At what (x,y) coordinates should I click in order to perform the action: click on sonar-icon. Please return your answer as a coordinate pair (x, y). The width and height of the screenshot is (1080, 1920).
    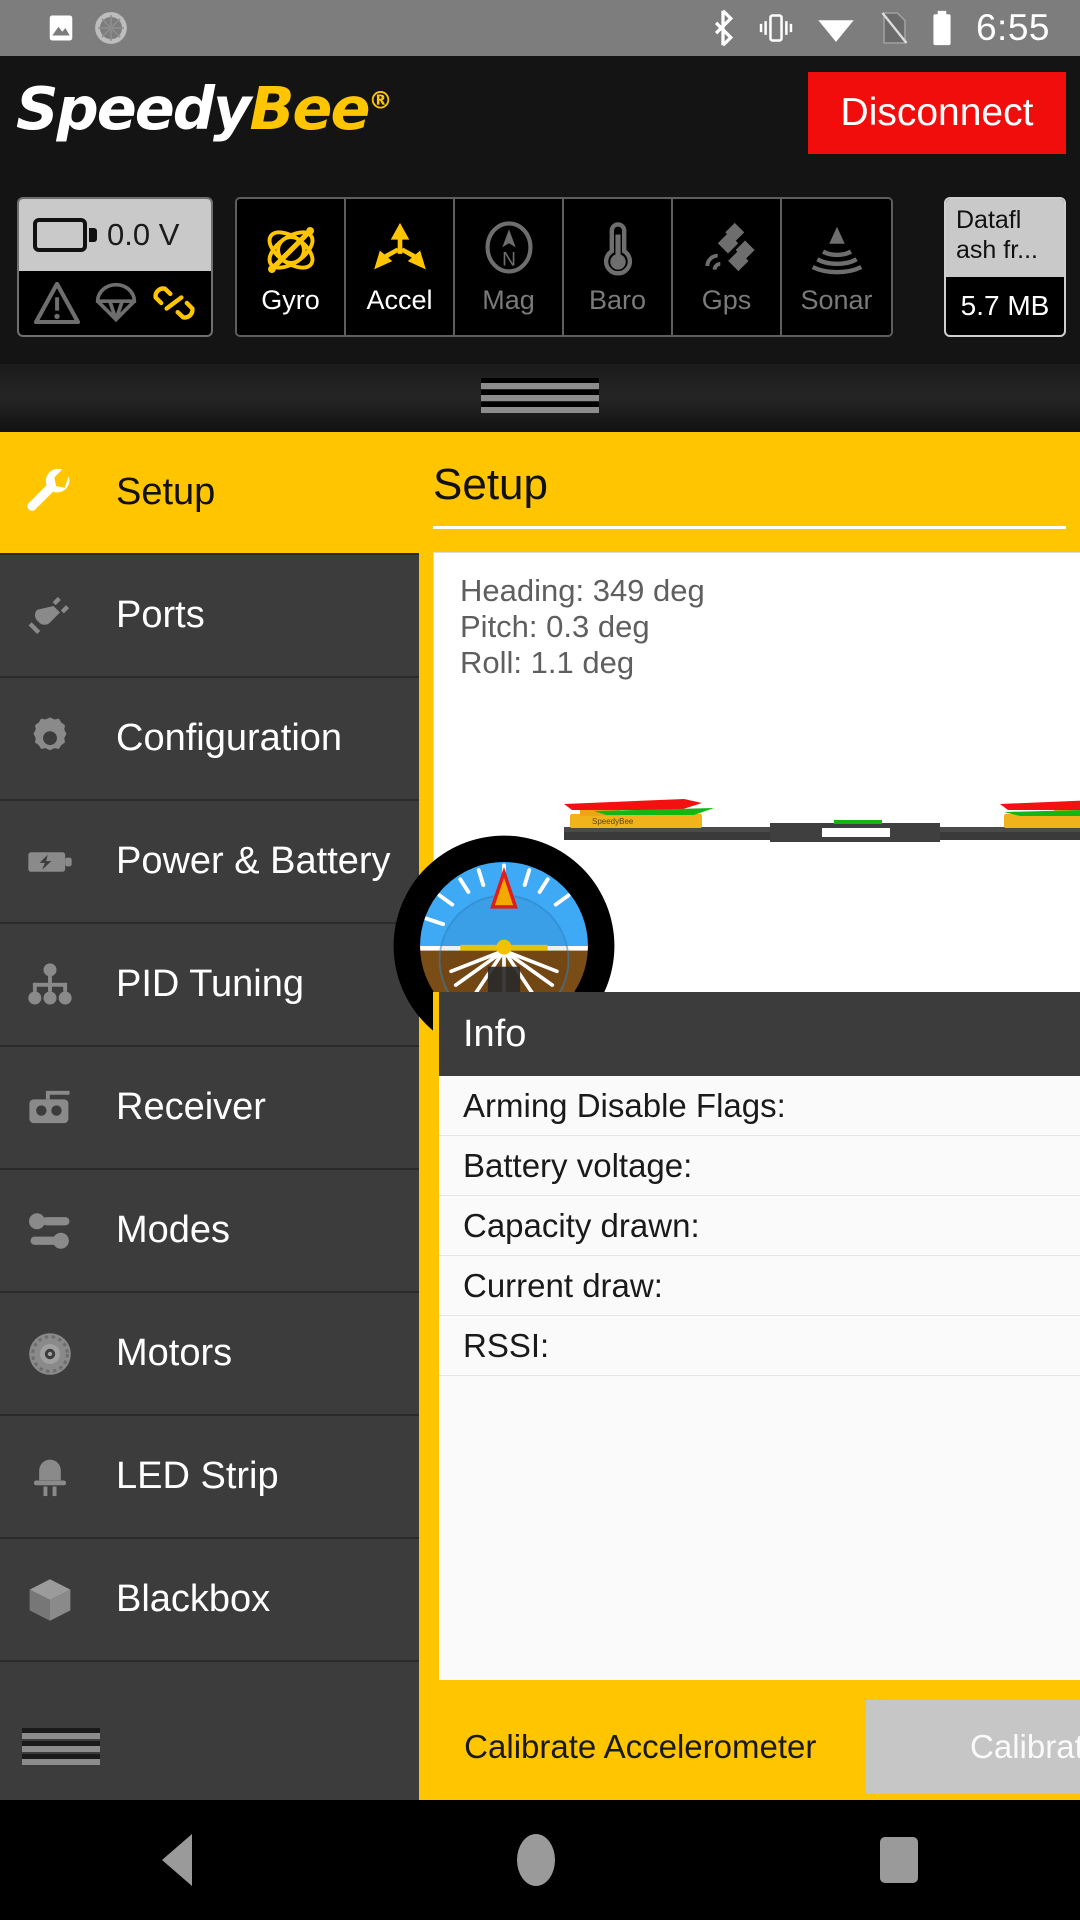
    Looking at the image, I should click on (836, 250).